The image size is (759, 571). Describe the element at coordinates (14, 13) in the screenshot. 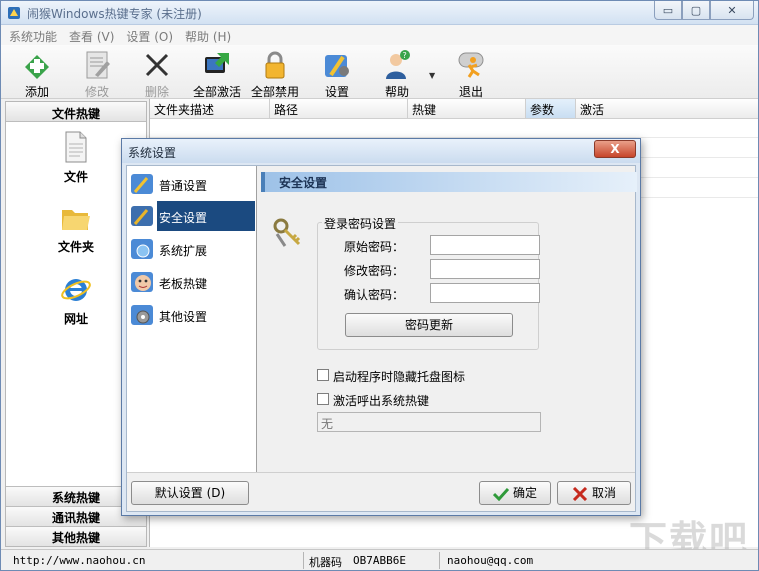

I see `app-logo-icon` at that location.